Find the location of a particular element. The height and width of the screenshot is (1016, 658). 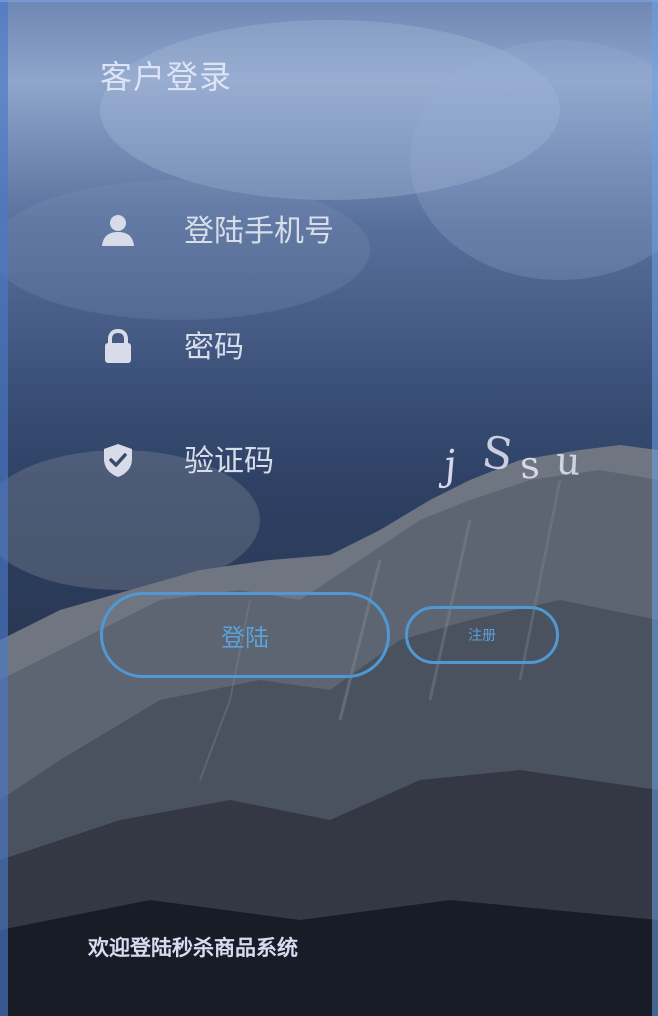

captcha-image: j S s u is located at coordinates (516, 459).